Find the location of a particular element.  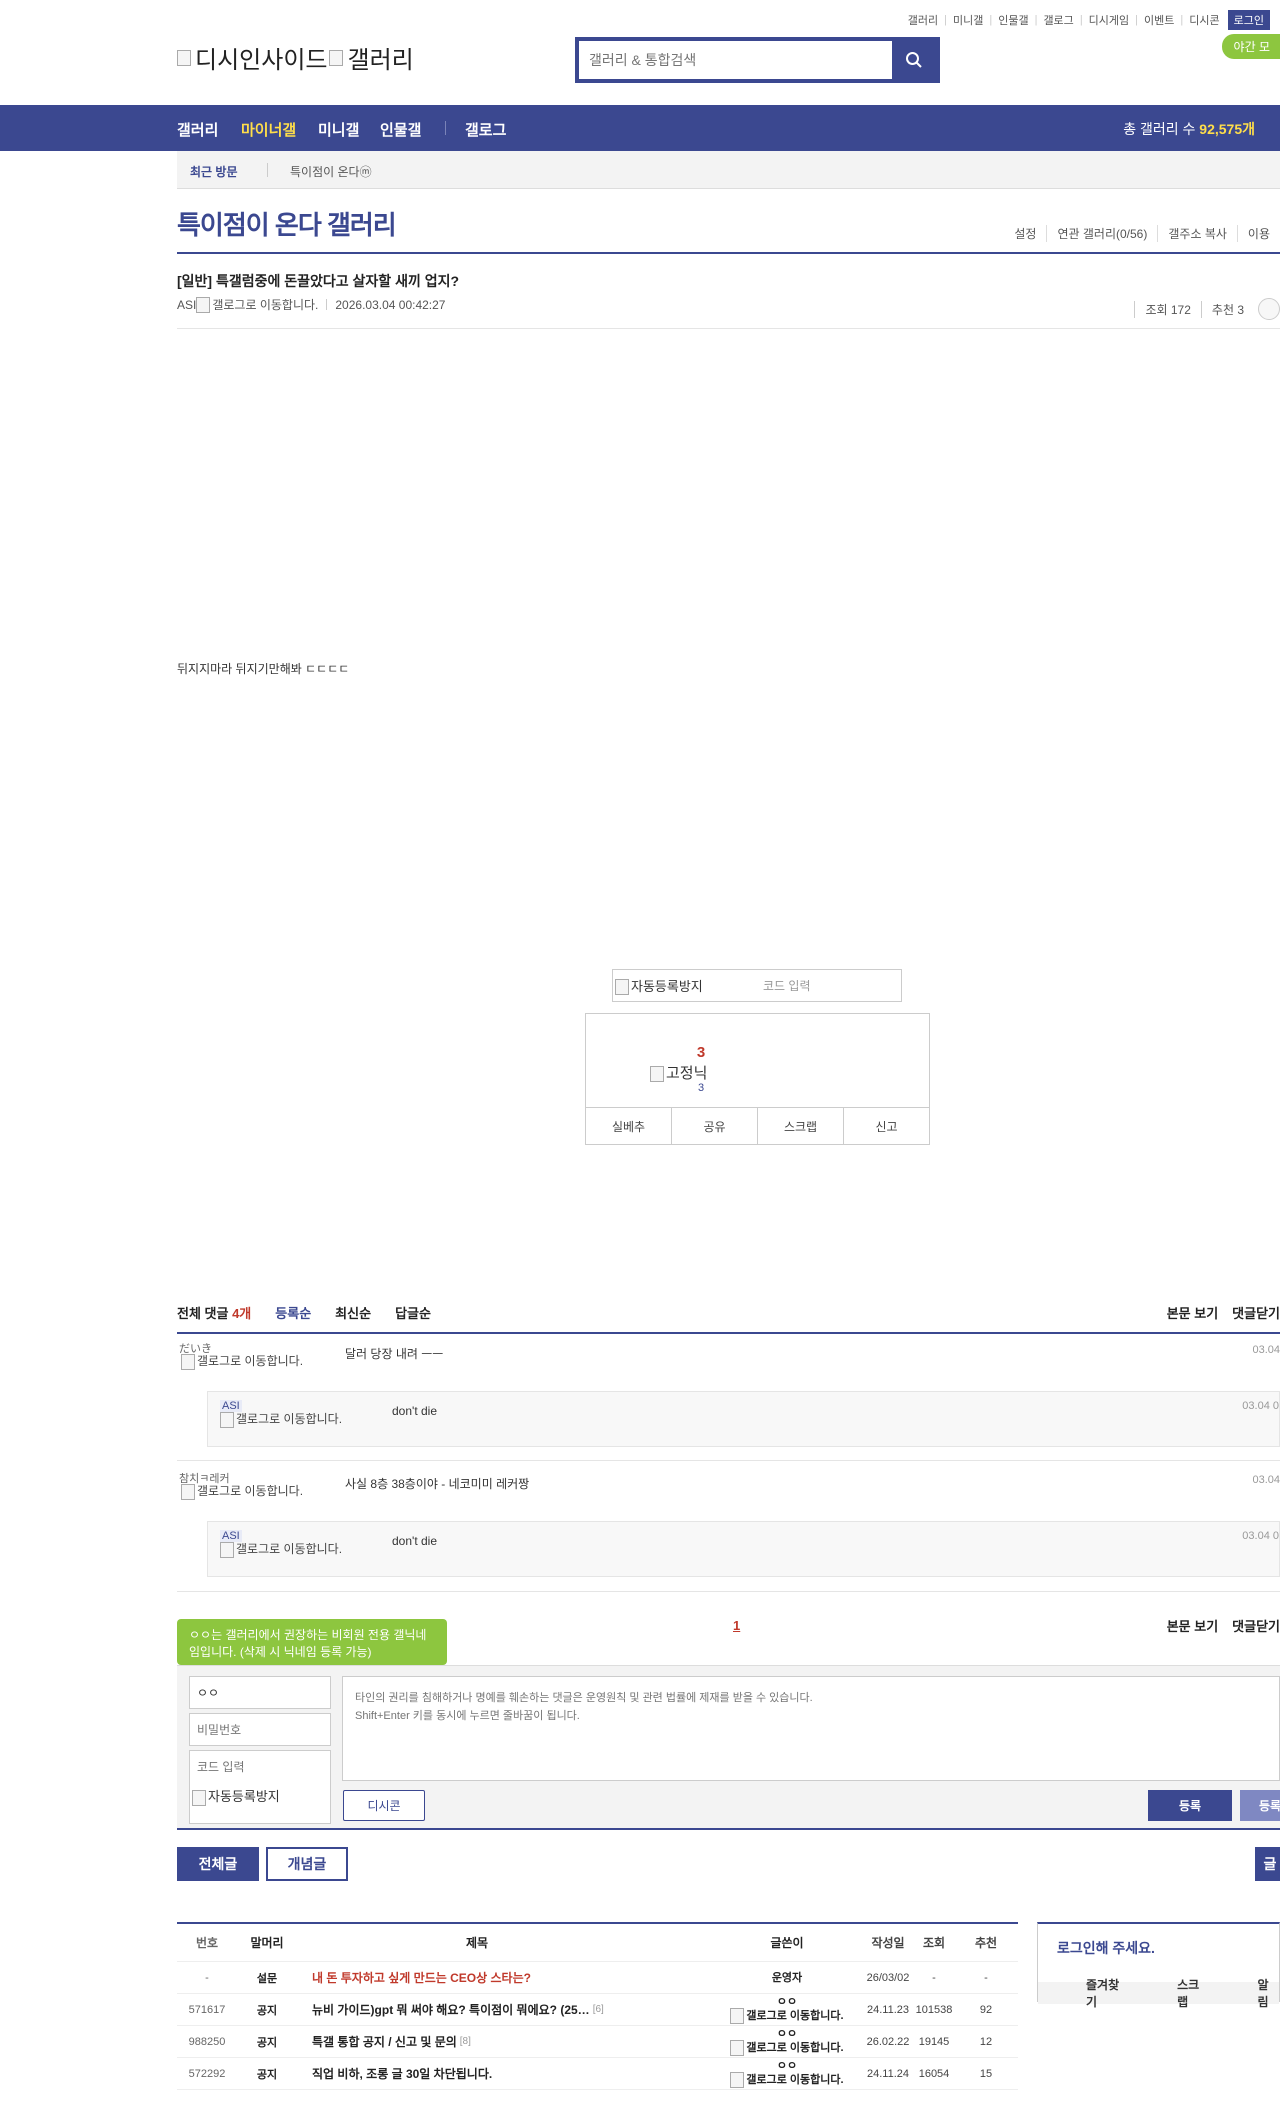

recommend-captcha: 자동등록방지 코드 입력 is located at coordinates (757, 985).